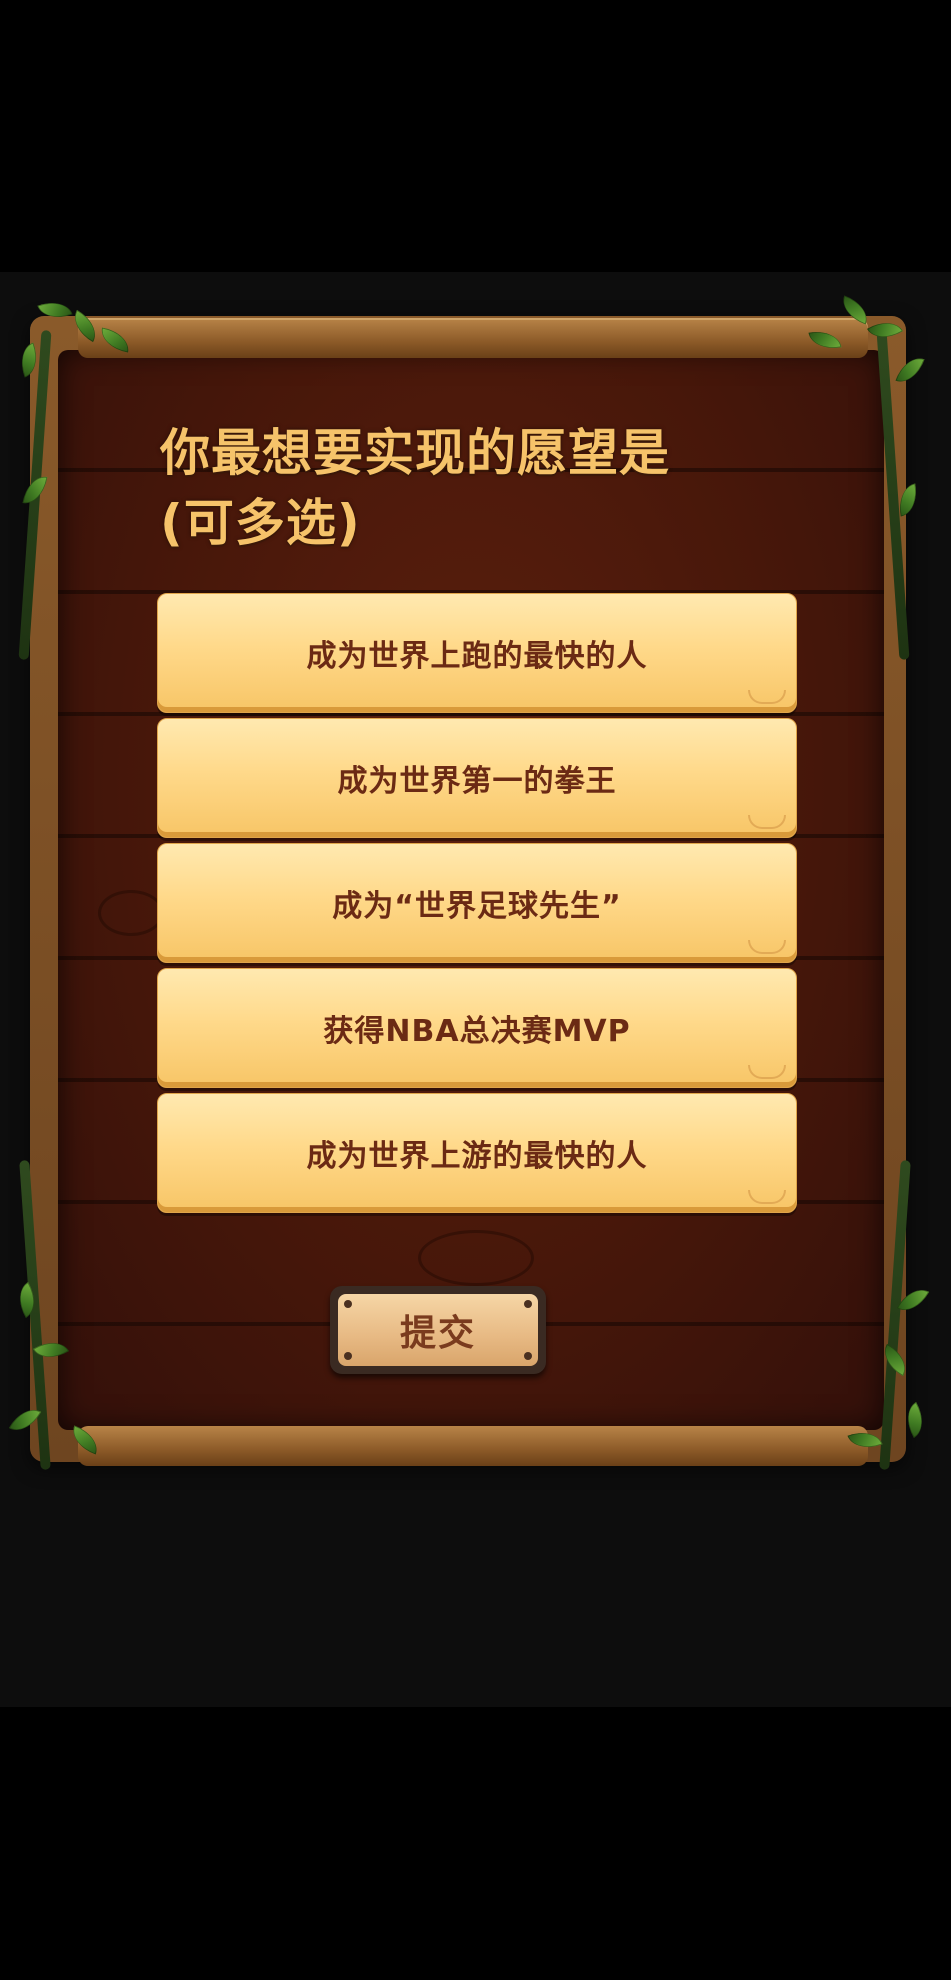 This screenshot has height=1980, width=951. Describe the element at coordinates (477, 656) in the screenshot. I see `option-label: 成为世界上跑的最快的人` at that location.